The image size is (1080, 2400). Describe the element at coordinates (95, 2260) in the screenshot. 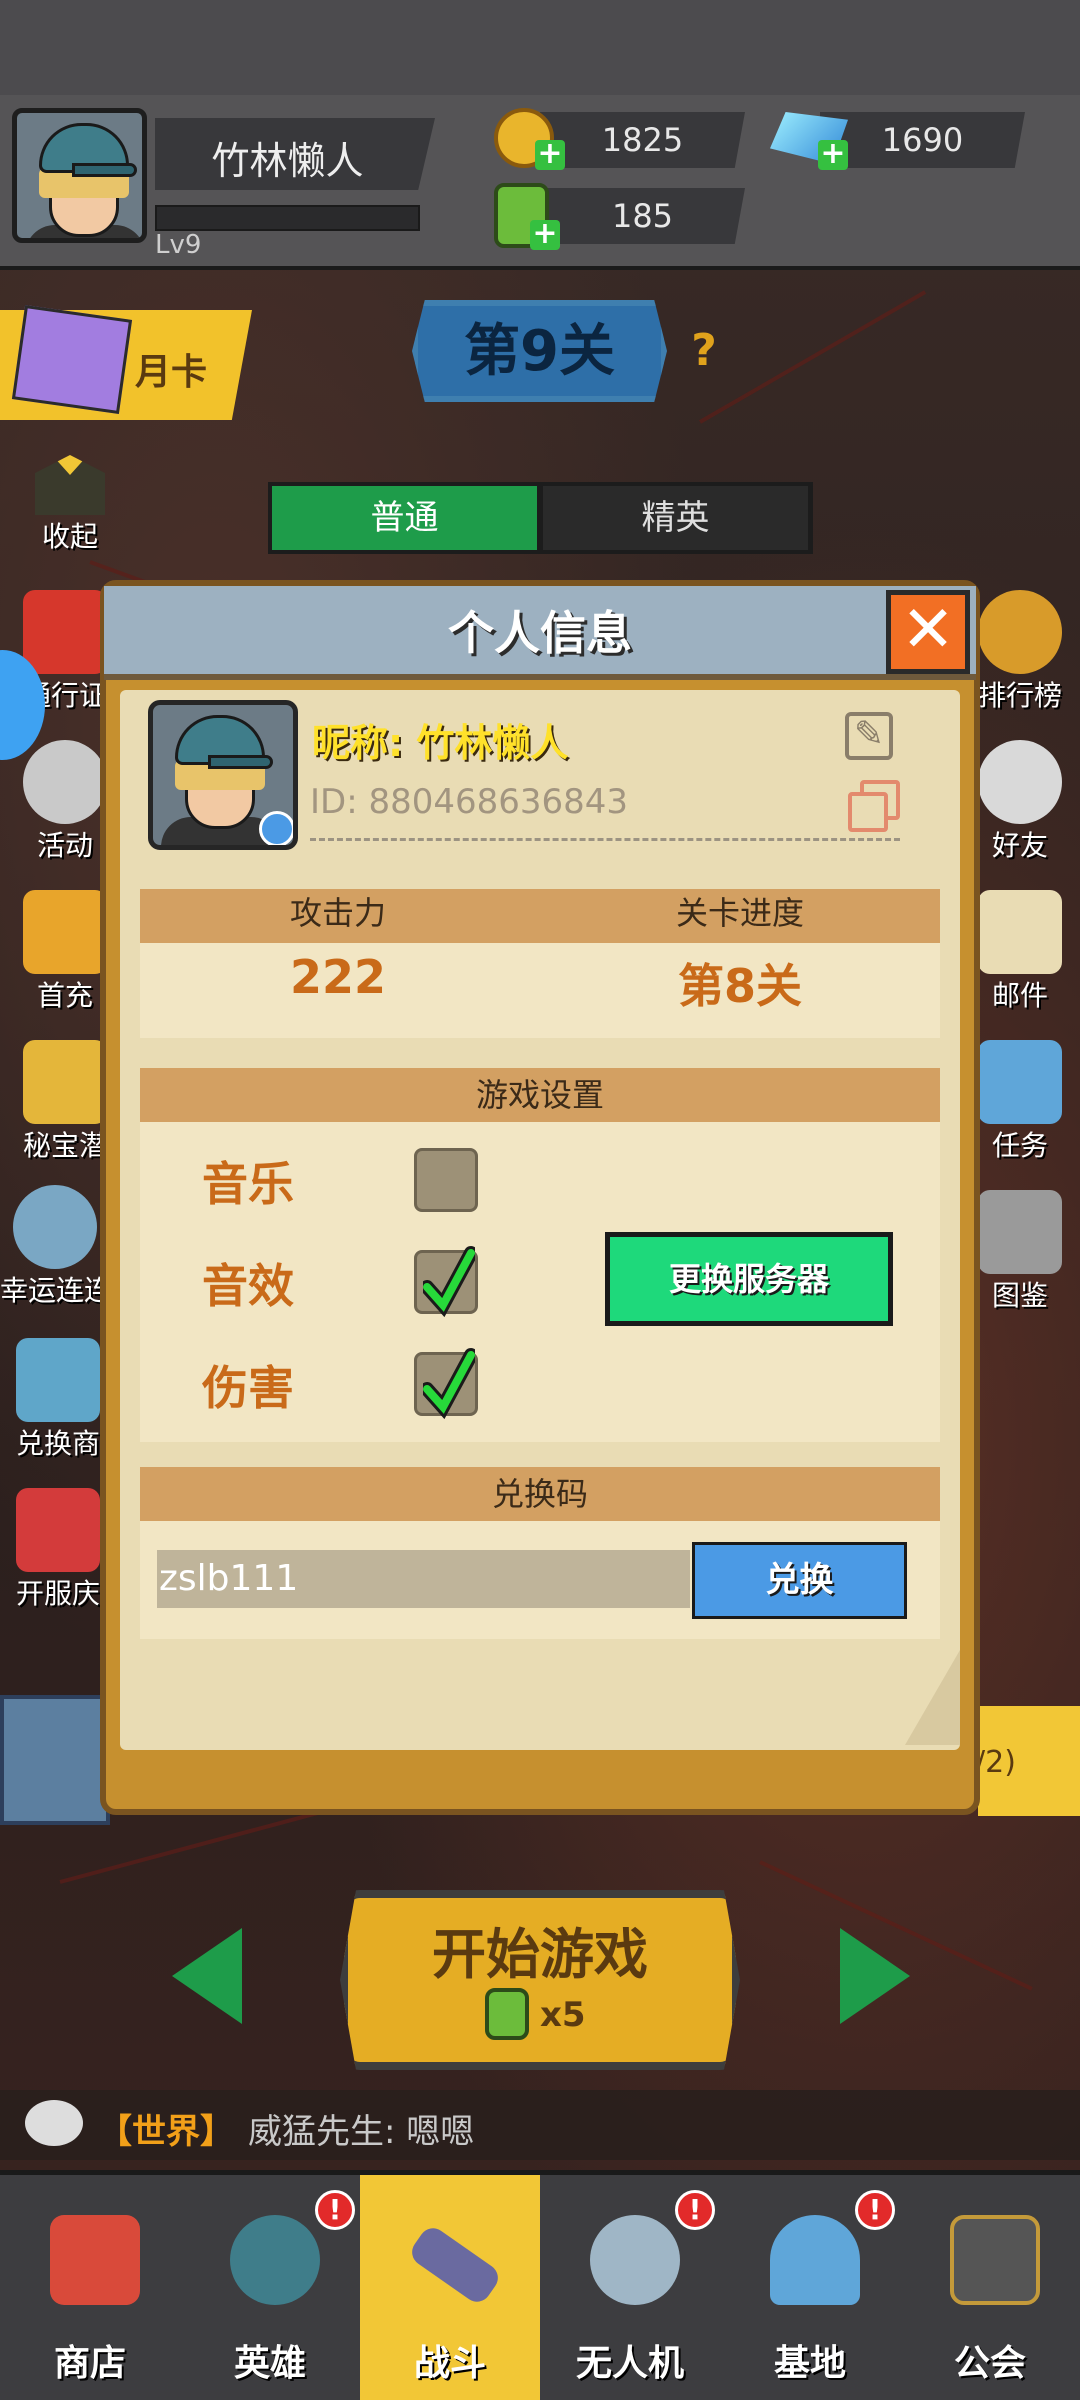

I see `shop-icon` at that location.